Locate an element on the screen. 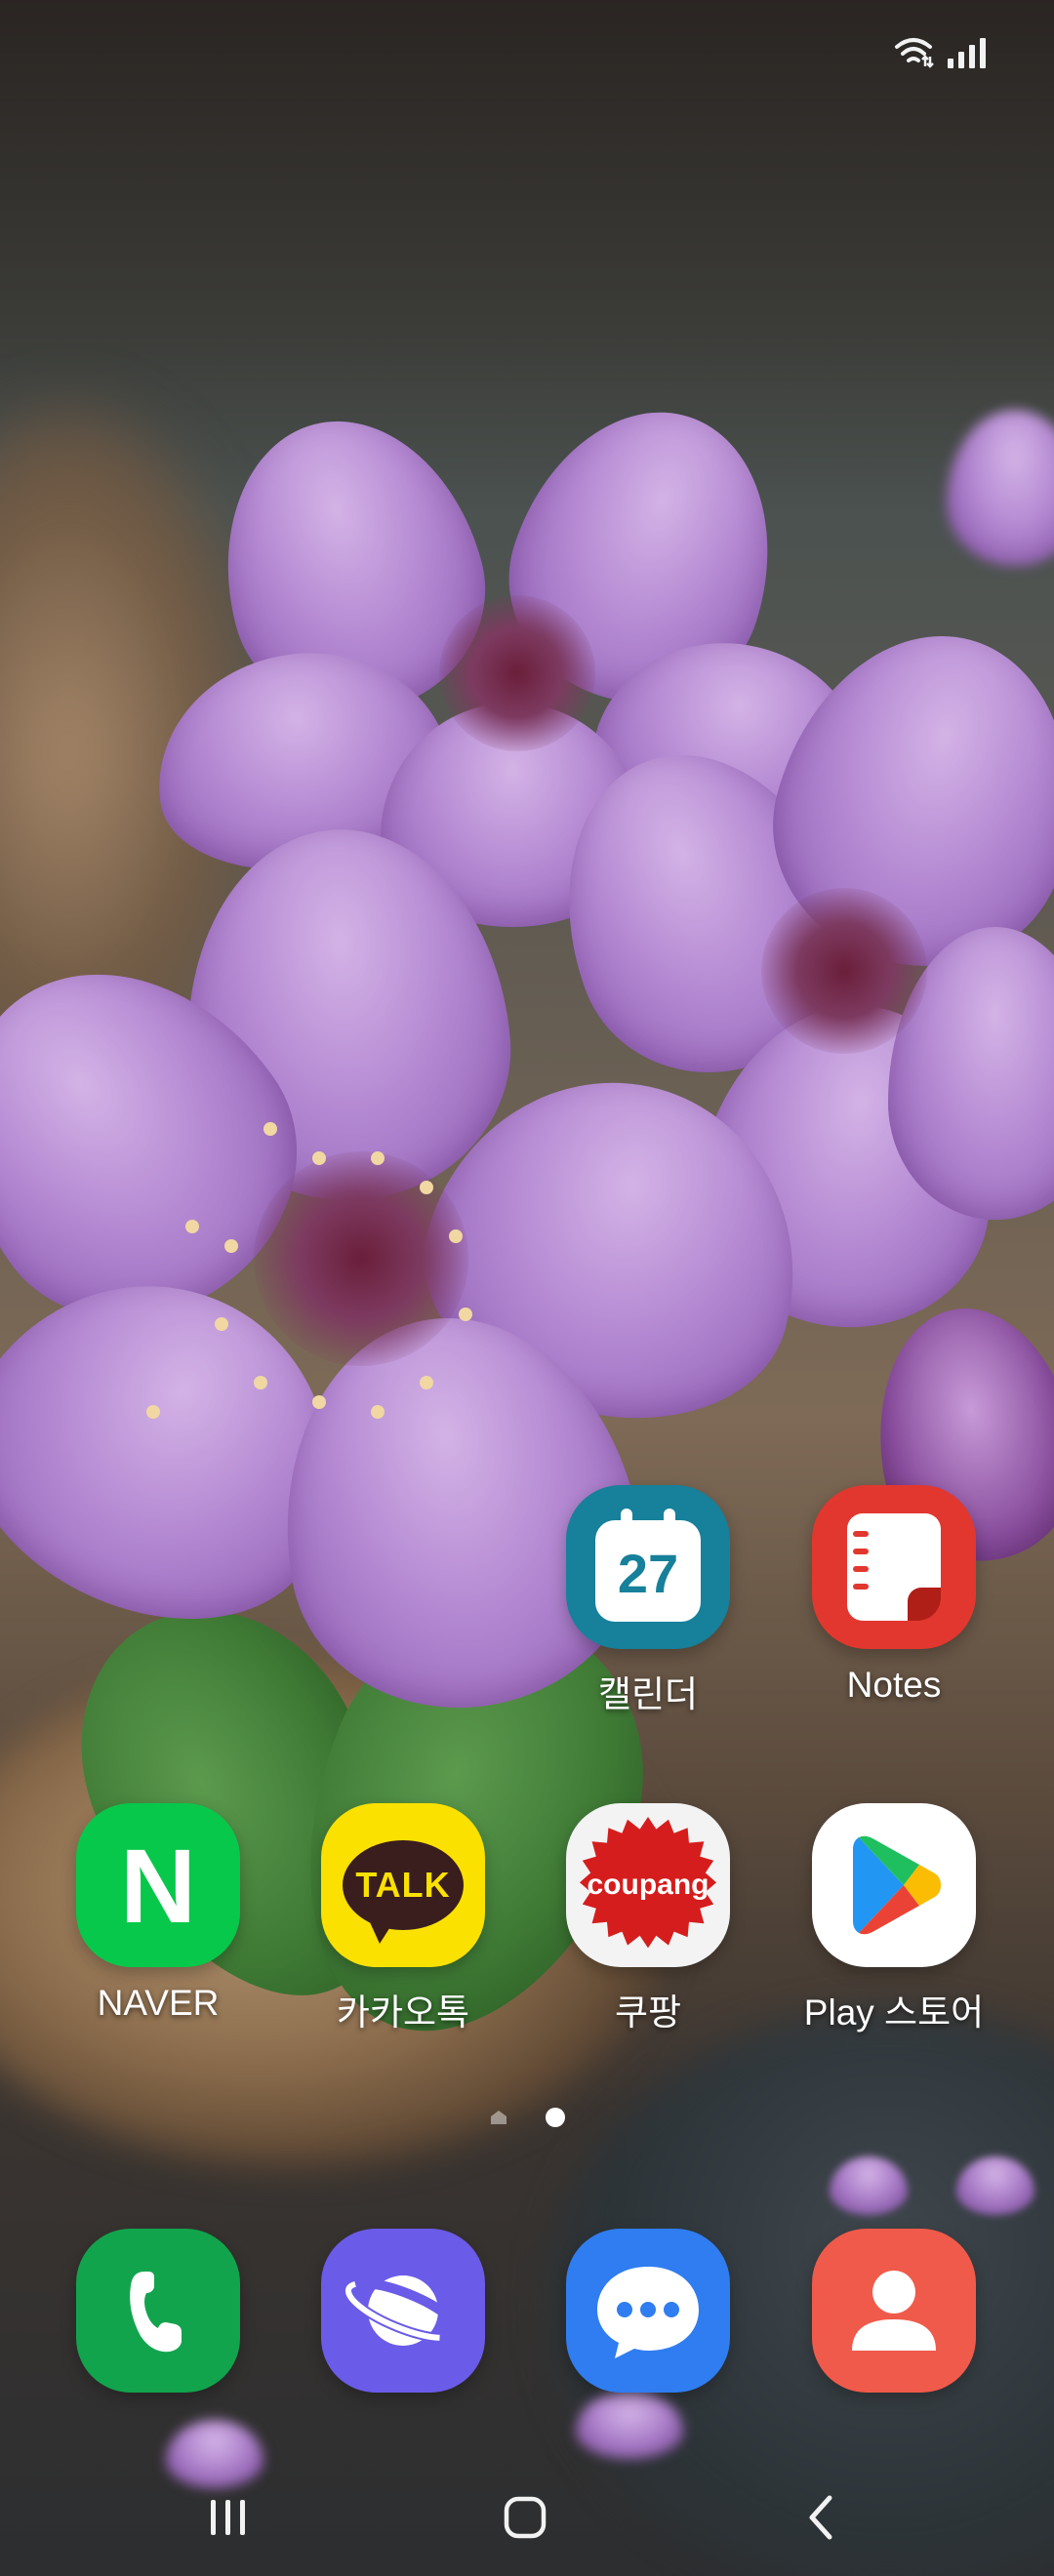 Image resolution: width=1054 pixels, height=2576 pixels. app-naver: N NAVER is located at coordinates (158, 1913).